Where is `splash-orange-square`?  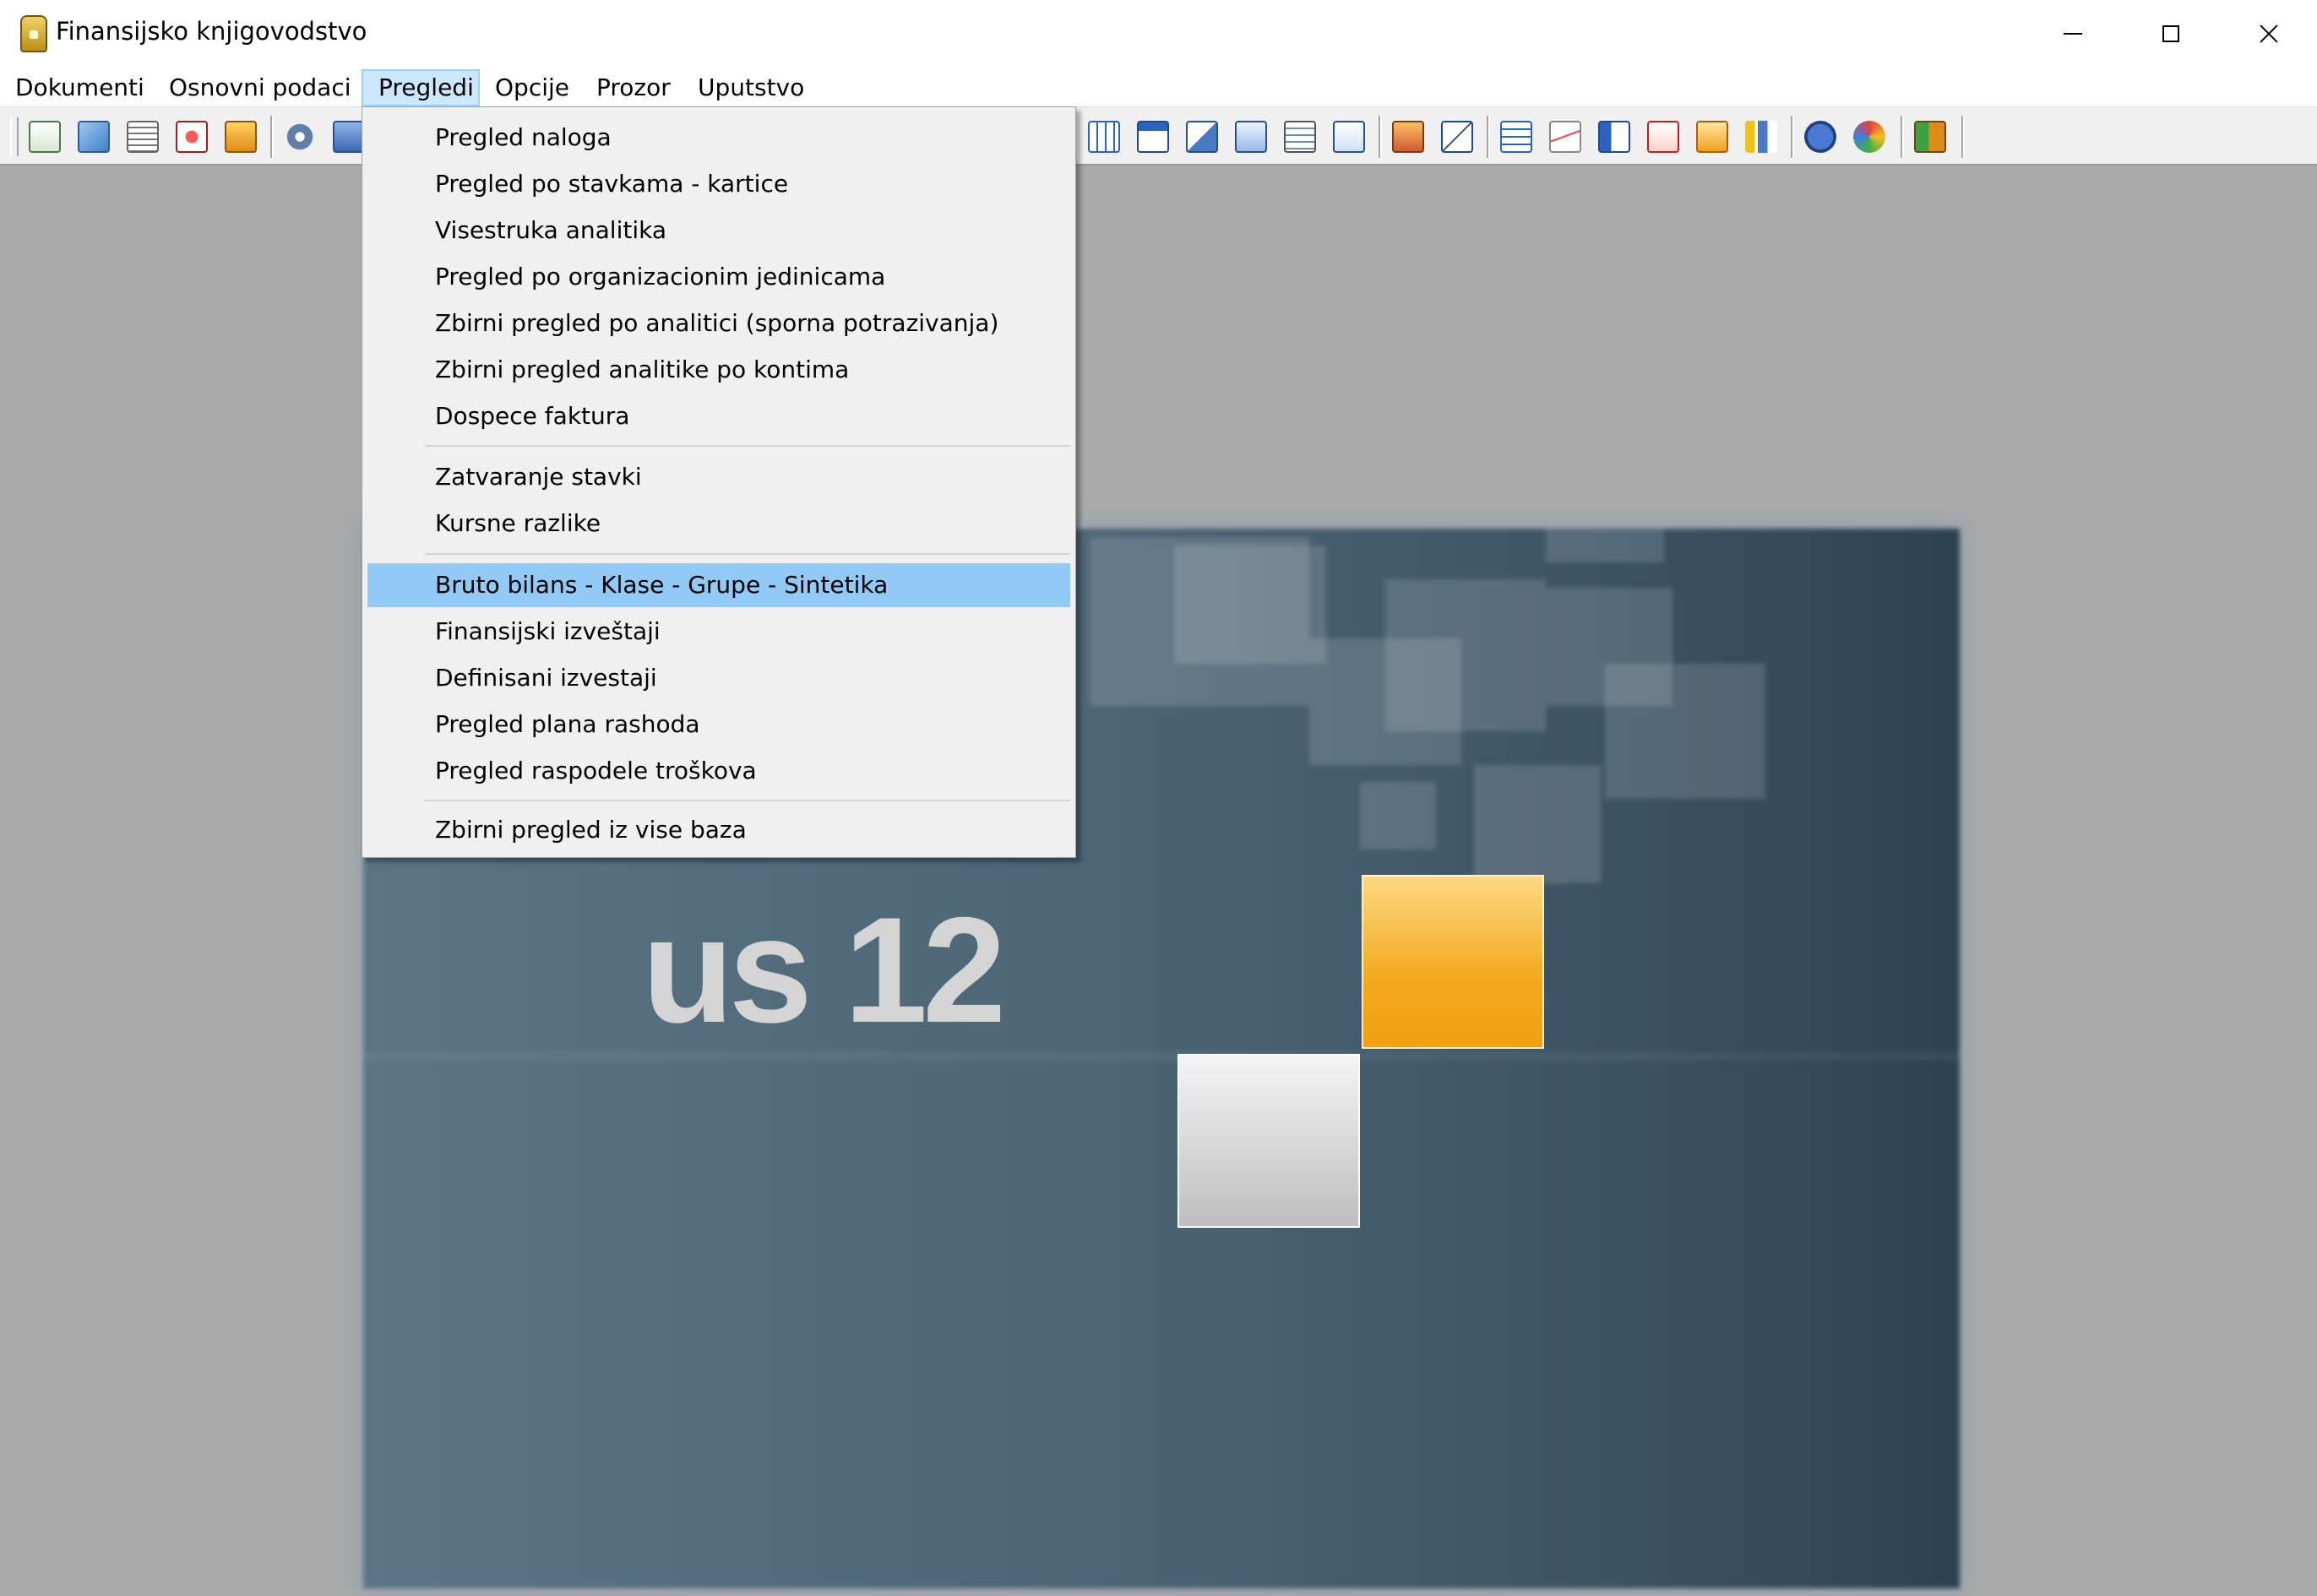
splash-orange-square is located at coordinates (1453, 962).